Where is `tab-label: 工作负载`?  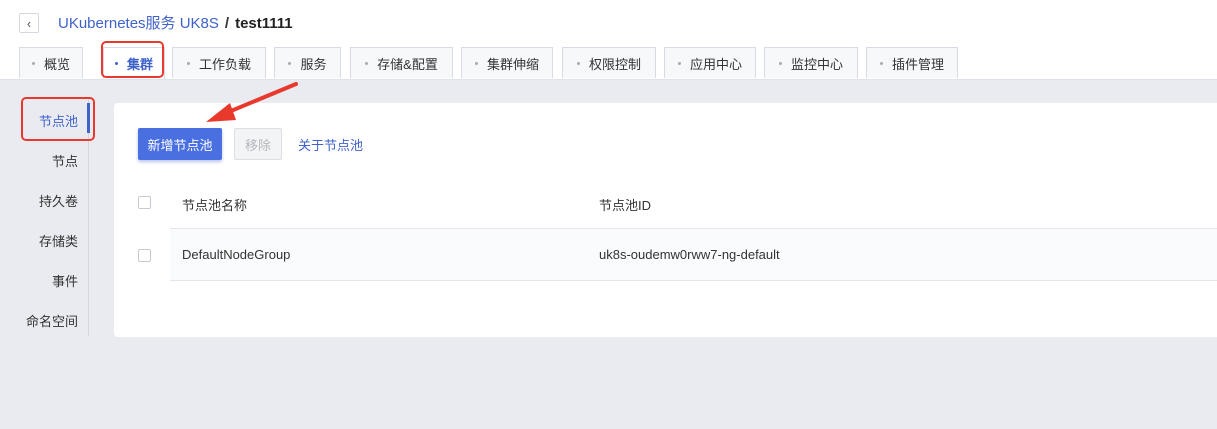 tab-label: 工作负载 is located at coordinates (224, 64).